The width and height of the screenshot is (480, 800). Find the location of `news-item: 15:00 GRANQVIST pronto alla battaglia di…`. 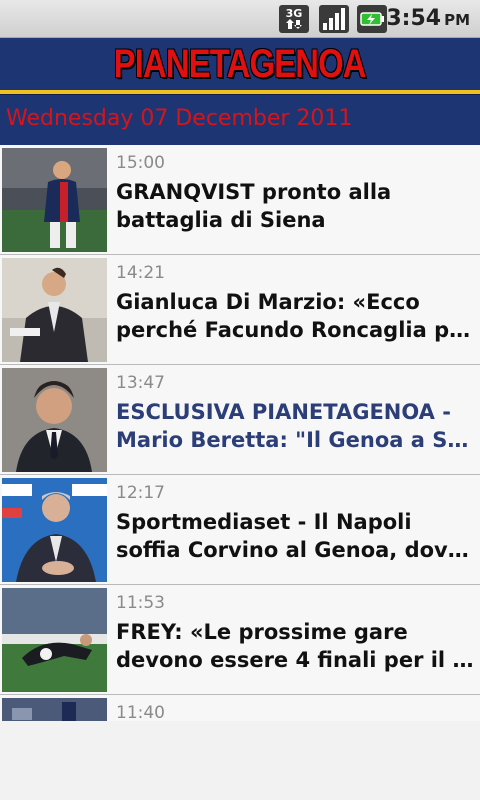

news-item: 15:00 GRANQVIST pronto alla battaglia di… is located at coordinates (240, 200).